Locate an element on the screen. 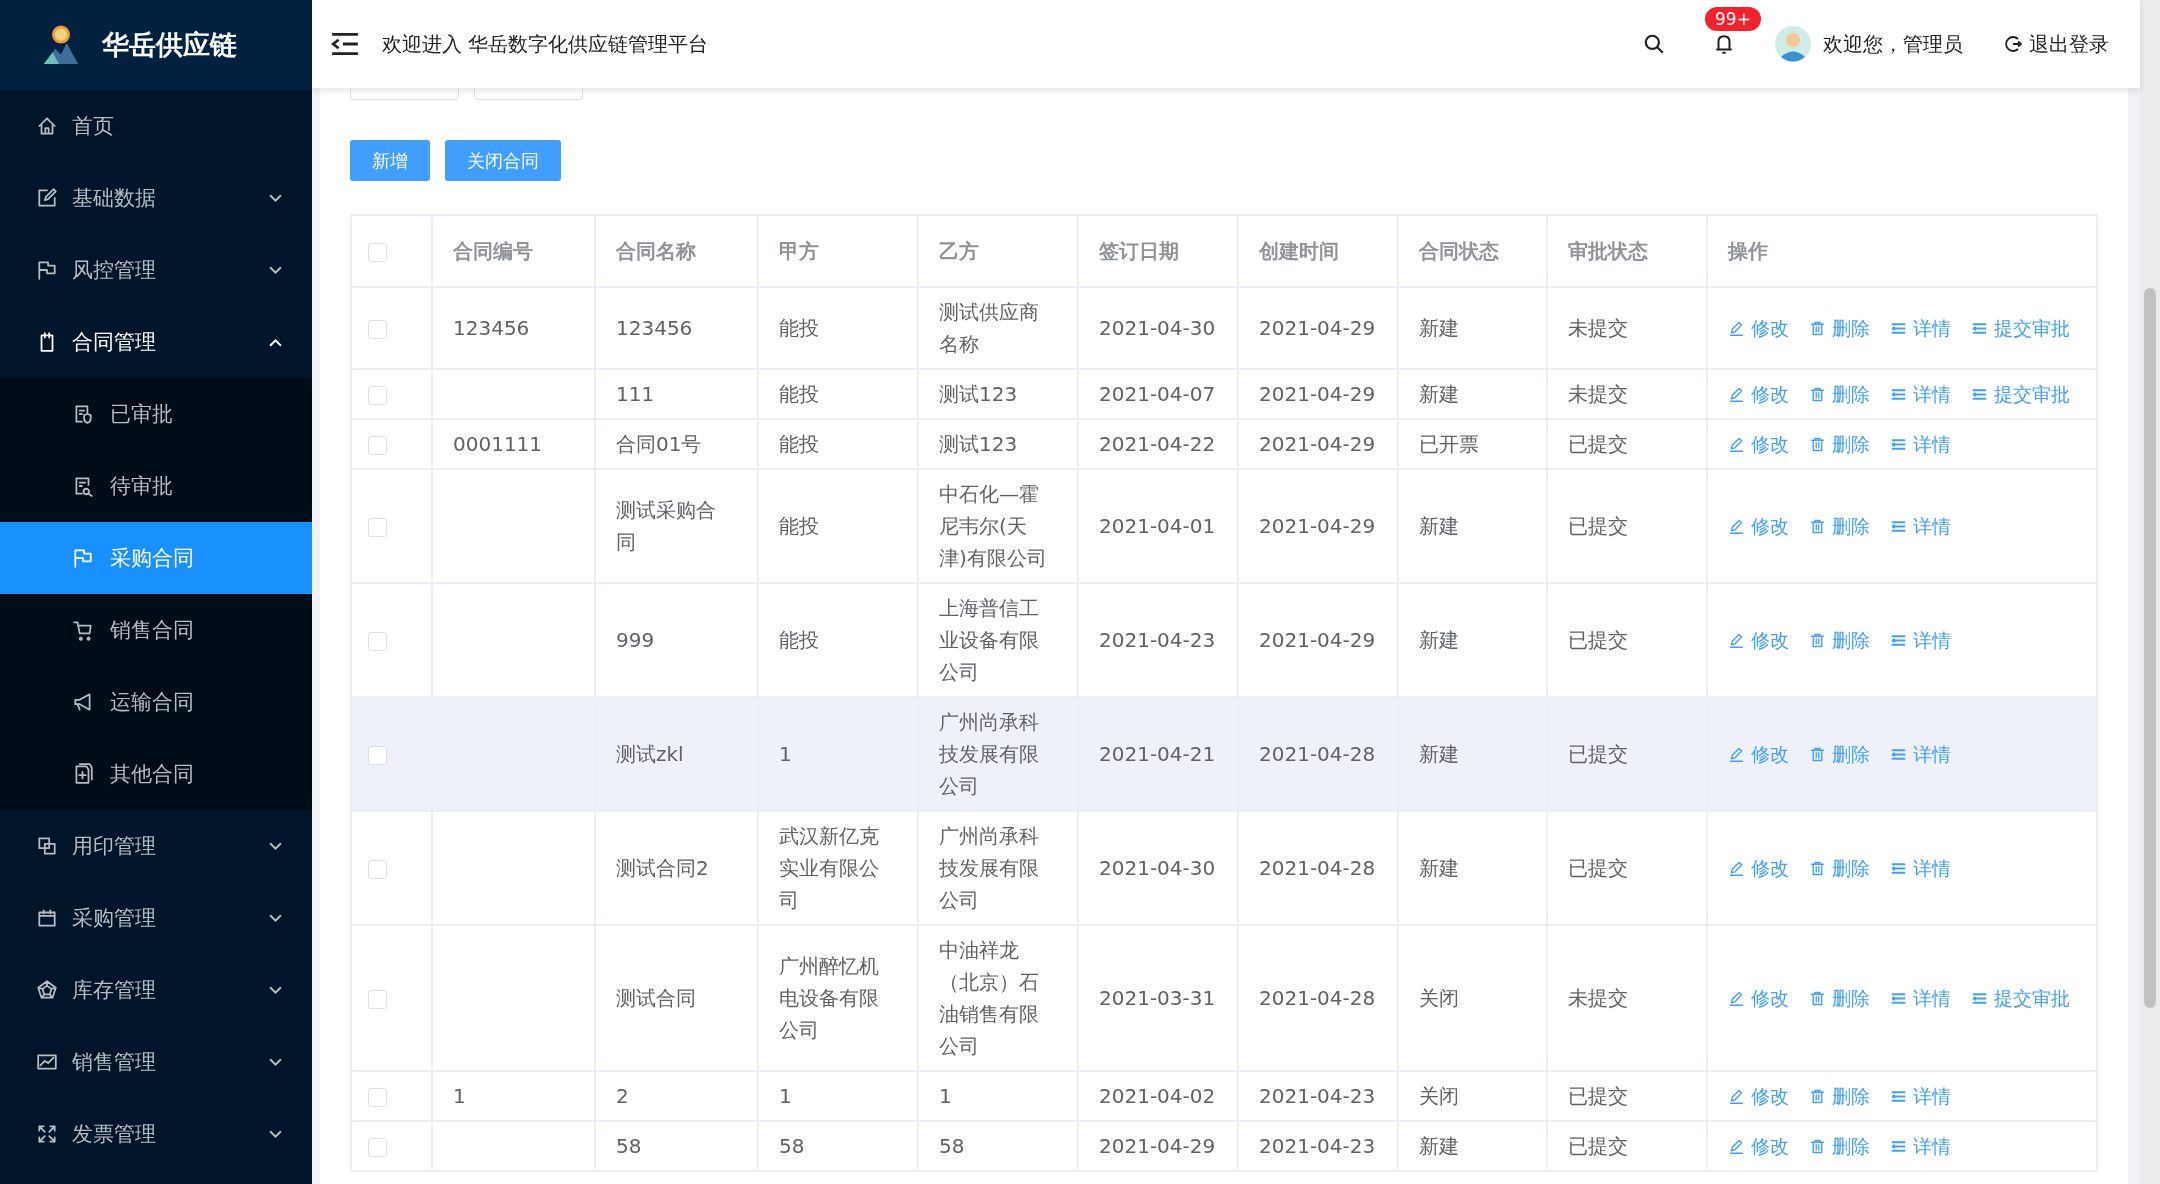 This screenshot has height=1184, width=2160. menu-collapse-icon is located at coordinates (345, 44).